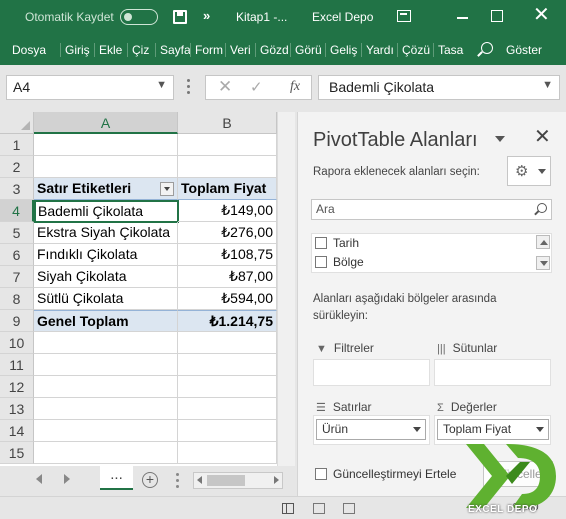 Image resolution: width=566 pixels, height=519 pixels. Describe the element at coordinates (177, 480) in the screenshot. I see `tab-split-grip-icon` at that location.